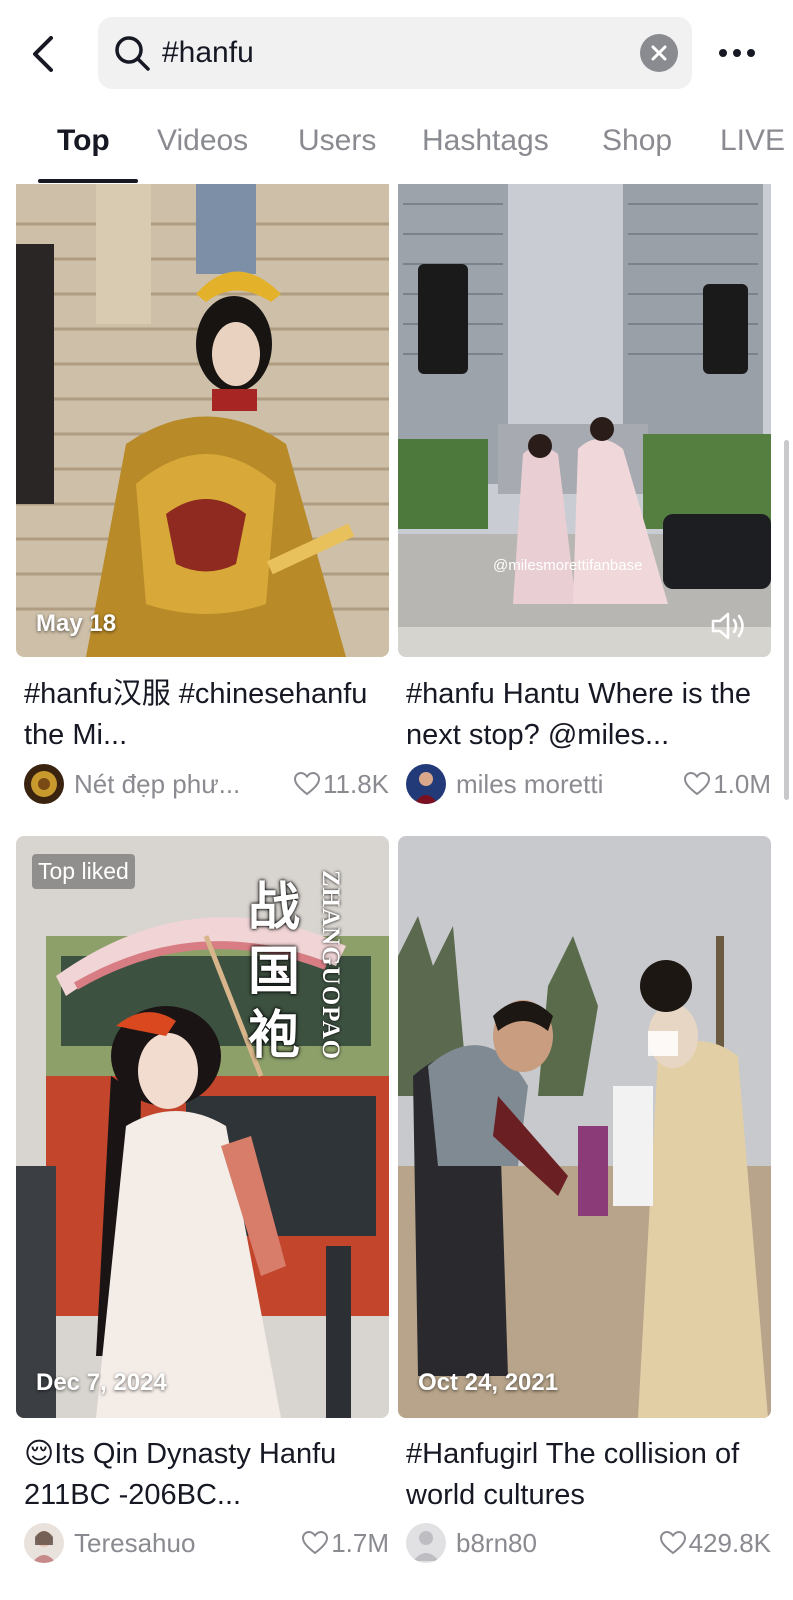 The width and height of the screenshot is (793, 1600). What do you see at coordinates (729, 1542) in the screenshot?
I see `like-count-text: 429.8K` at bounding box center [729, 1542].